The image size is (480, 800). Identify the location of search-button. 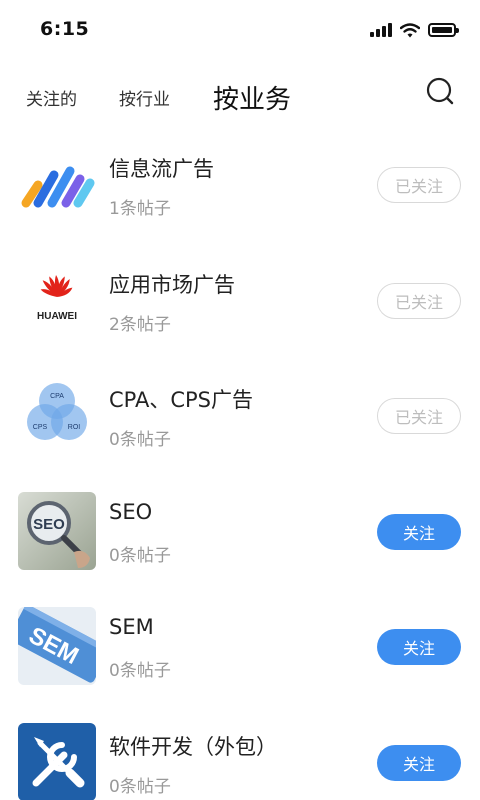
(440, 92).